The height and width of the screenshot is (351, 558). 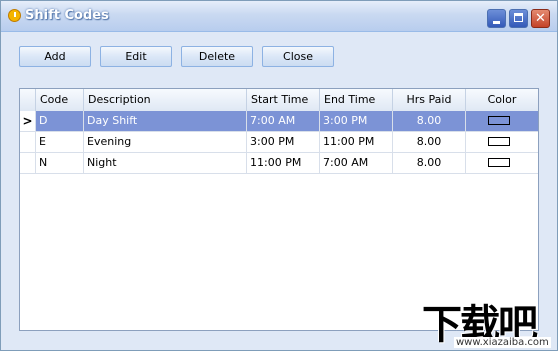 What do you see at coordinates (67, 15) in the screenshot?
I see `window-title: Shift Codes` at bounding box center [67, 15].